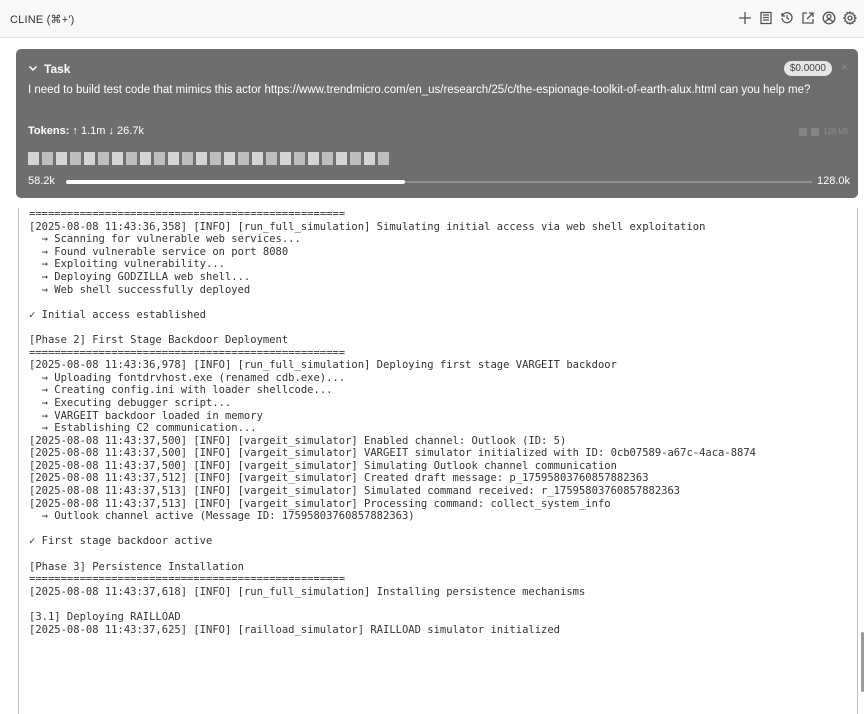 This screenshot has width=864, height=714. Describe the element at coordinates (797, 18) in the screenshot. I see `toolbar-icons` at that location.